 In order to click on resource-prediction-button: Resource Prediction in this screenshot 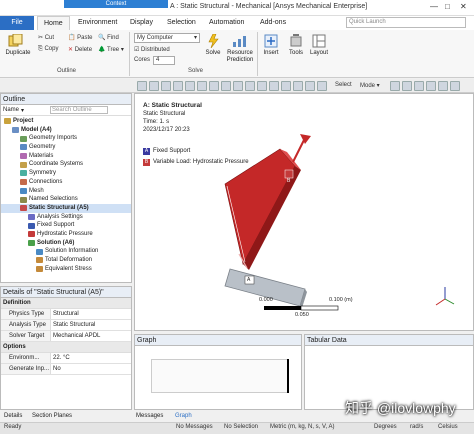, I will do `click(240, 57)`.